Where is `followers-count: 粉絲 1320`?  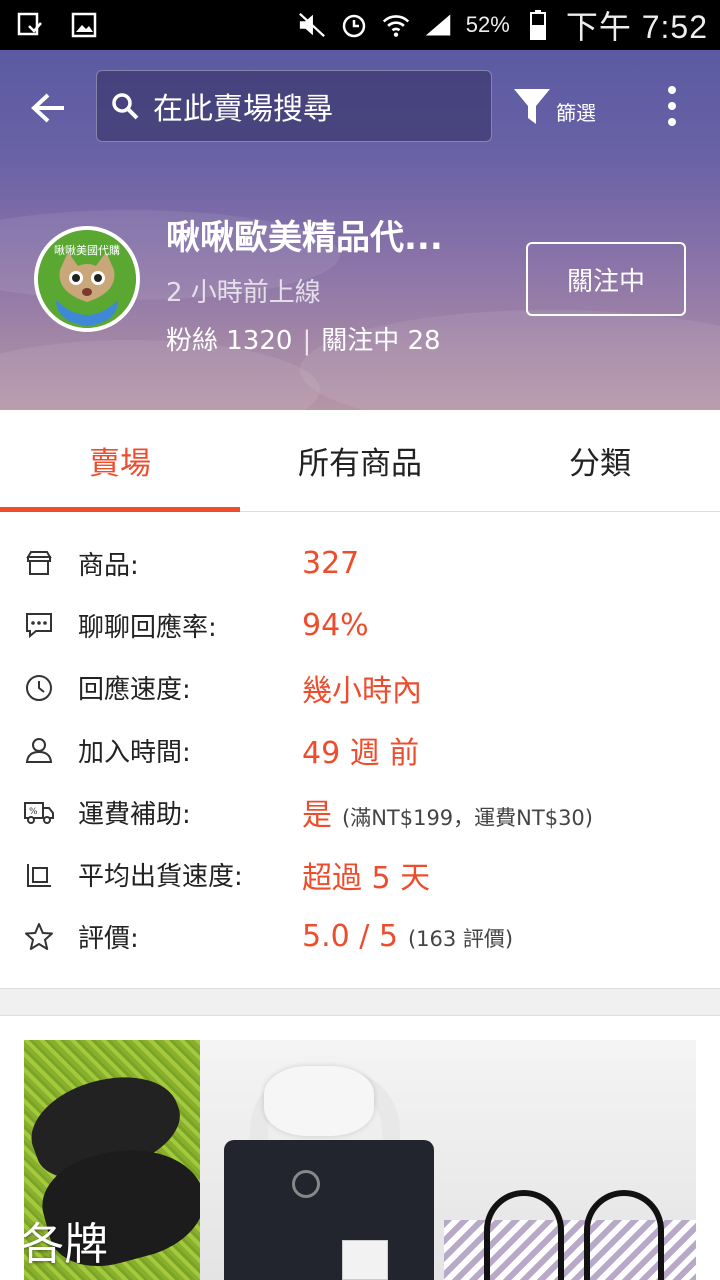
followers-count: 粉絲 1320 is located at coordinates (229, 341).